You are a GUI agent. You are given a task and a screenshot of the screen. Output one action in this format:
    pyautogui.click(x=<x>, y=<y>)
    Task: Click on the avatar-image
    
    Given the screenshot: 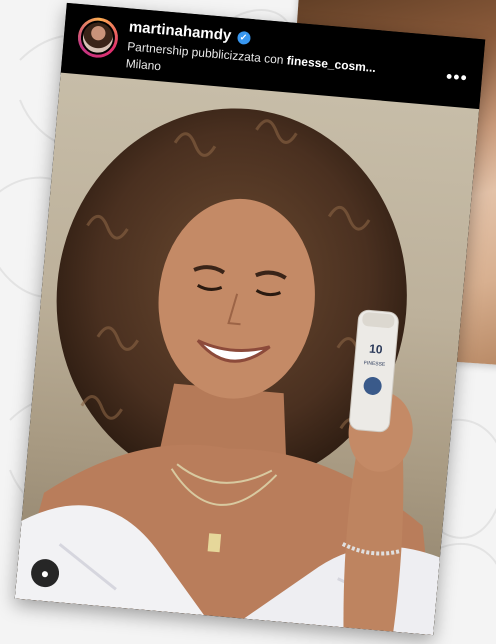 What is the action you would take?
    pyautogui.click(x=98, y=38)
    